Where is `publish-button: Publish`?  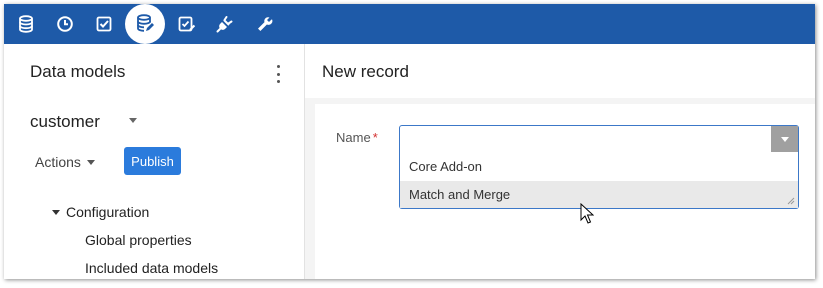 publish-button: Publish is located at coordinates (152, 161).